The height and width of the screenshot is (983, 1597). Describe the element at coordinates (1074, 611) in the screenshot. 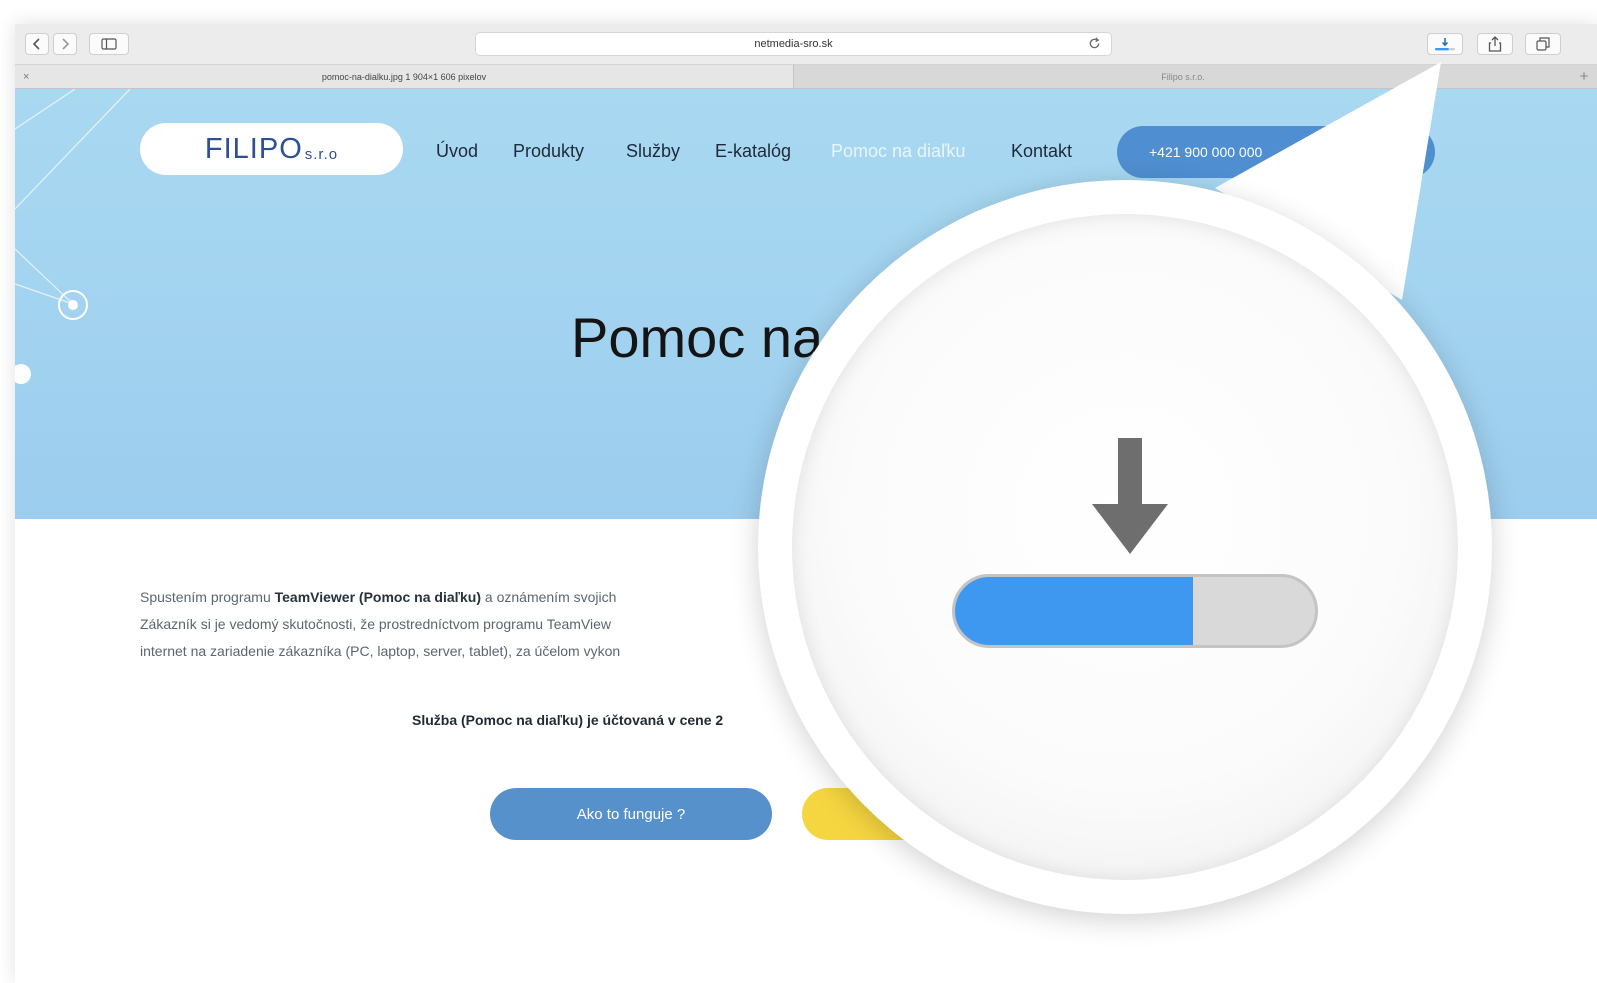

I see `download-progress-fill` at that location.